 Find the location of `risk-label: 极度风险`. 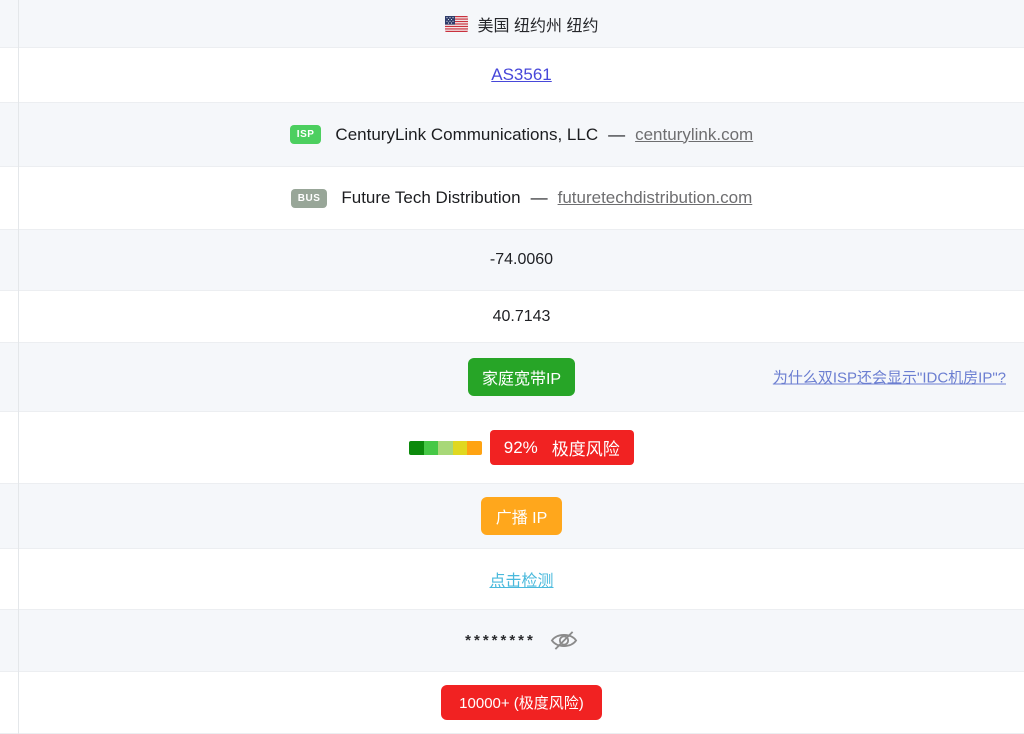

risk-label: 极度风险 is located at coordinates (585, 449).